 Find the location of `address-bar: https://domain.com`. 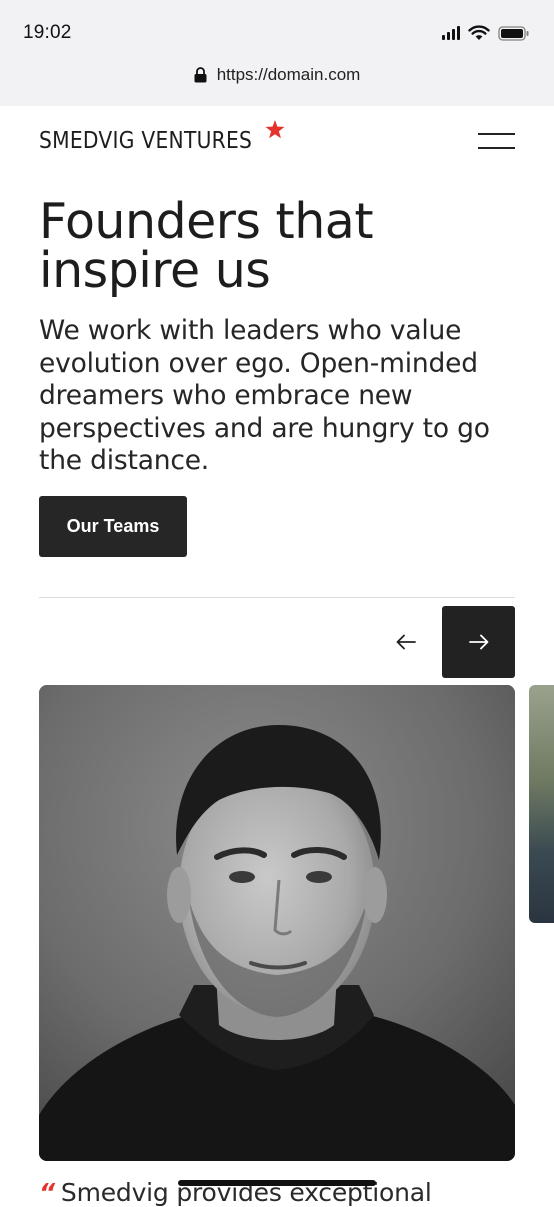

address-bar: https://domain.com is located at coordinates (277, 75).